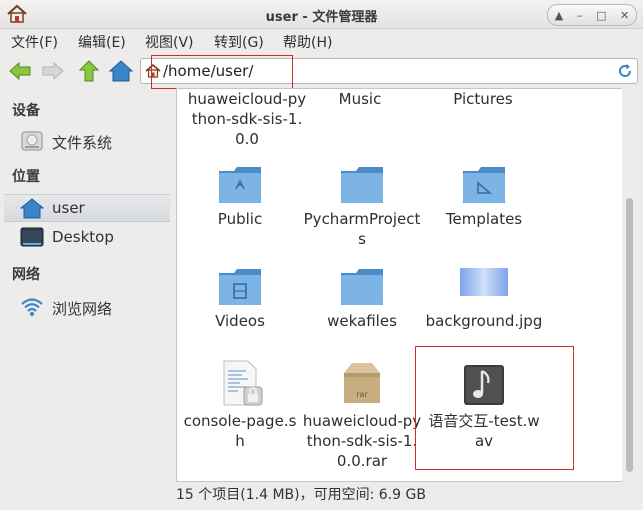  I want to click on file-item-public: Public, so click(240, 206).